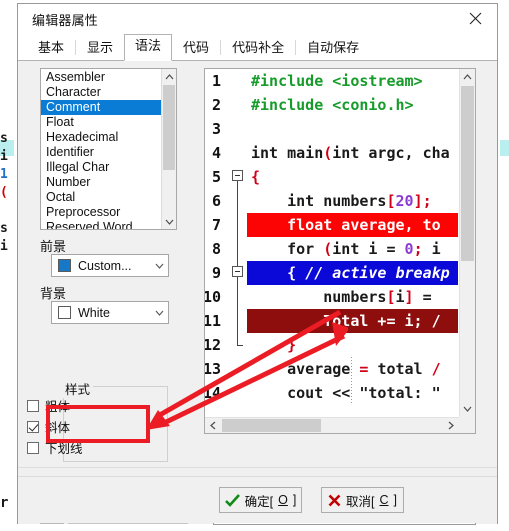  I want to click on cancel-button-accesskey: C, so click(384, 500).